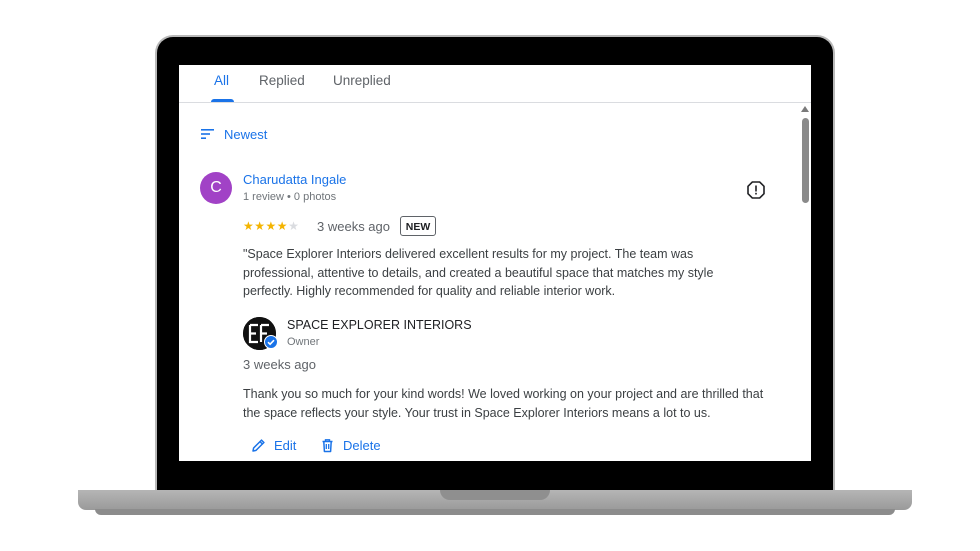 The height and width of the screenshot is (551, 980). I want to click on delete-label: Delete, so click(362, 445).